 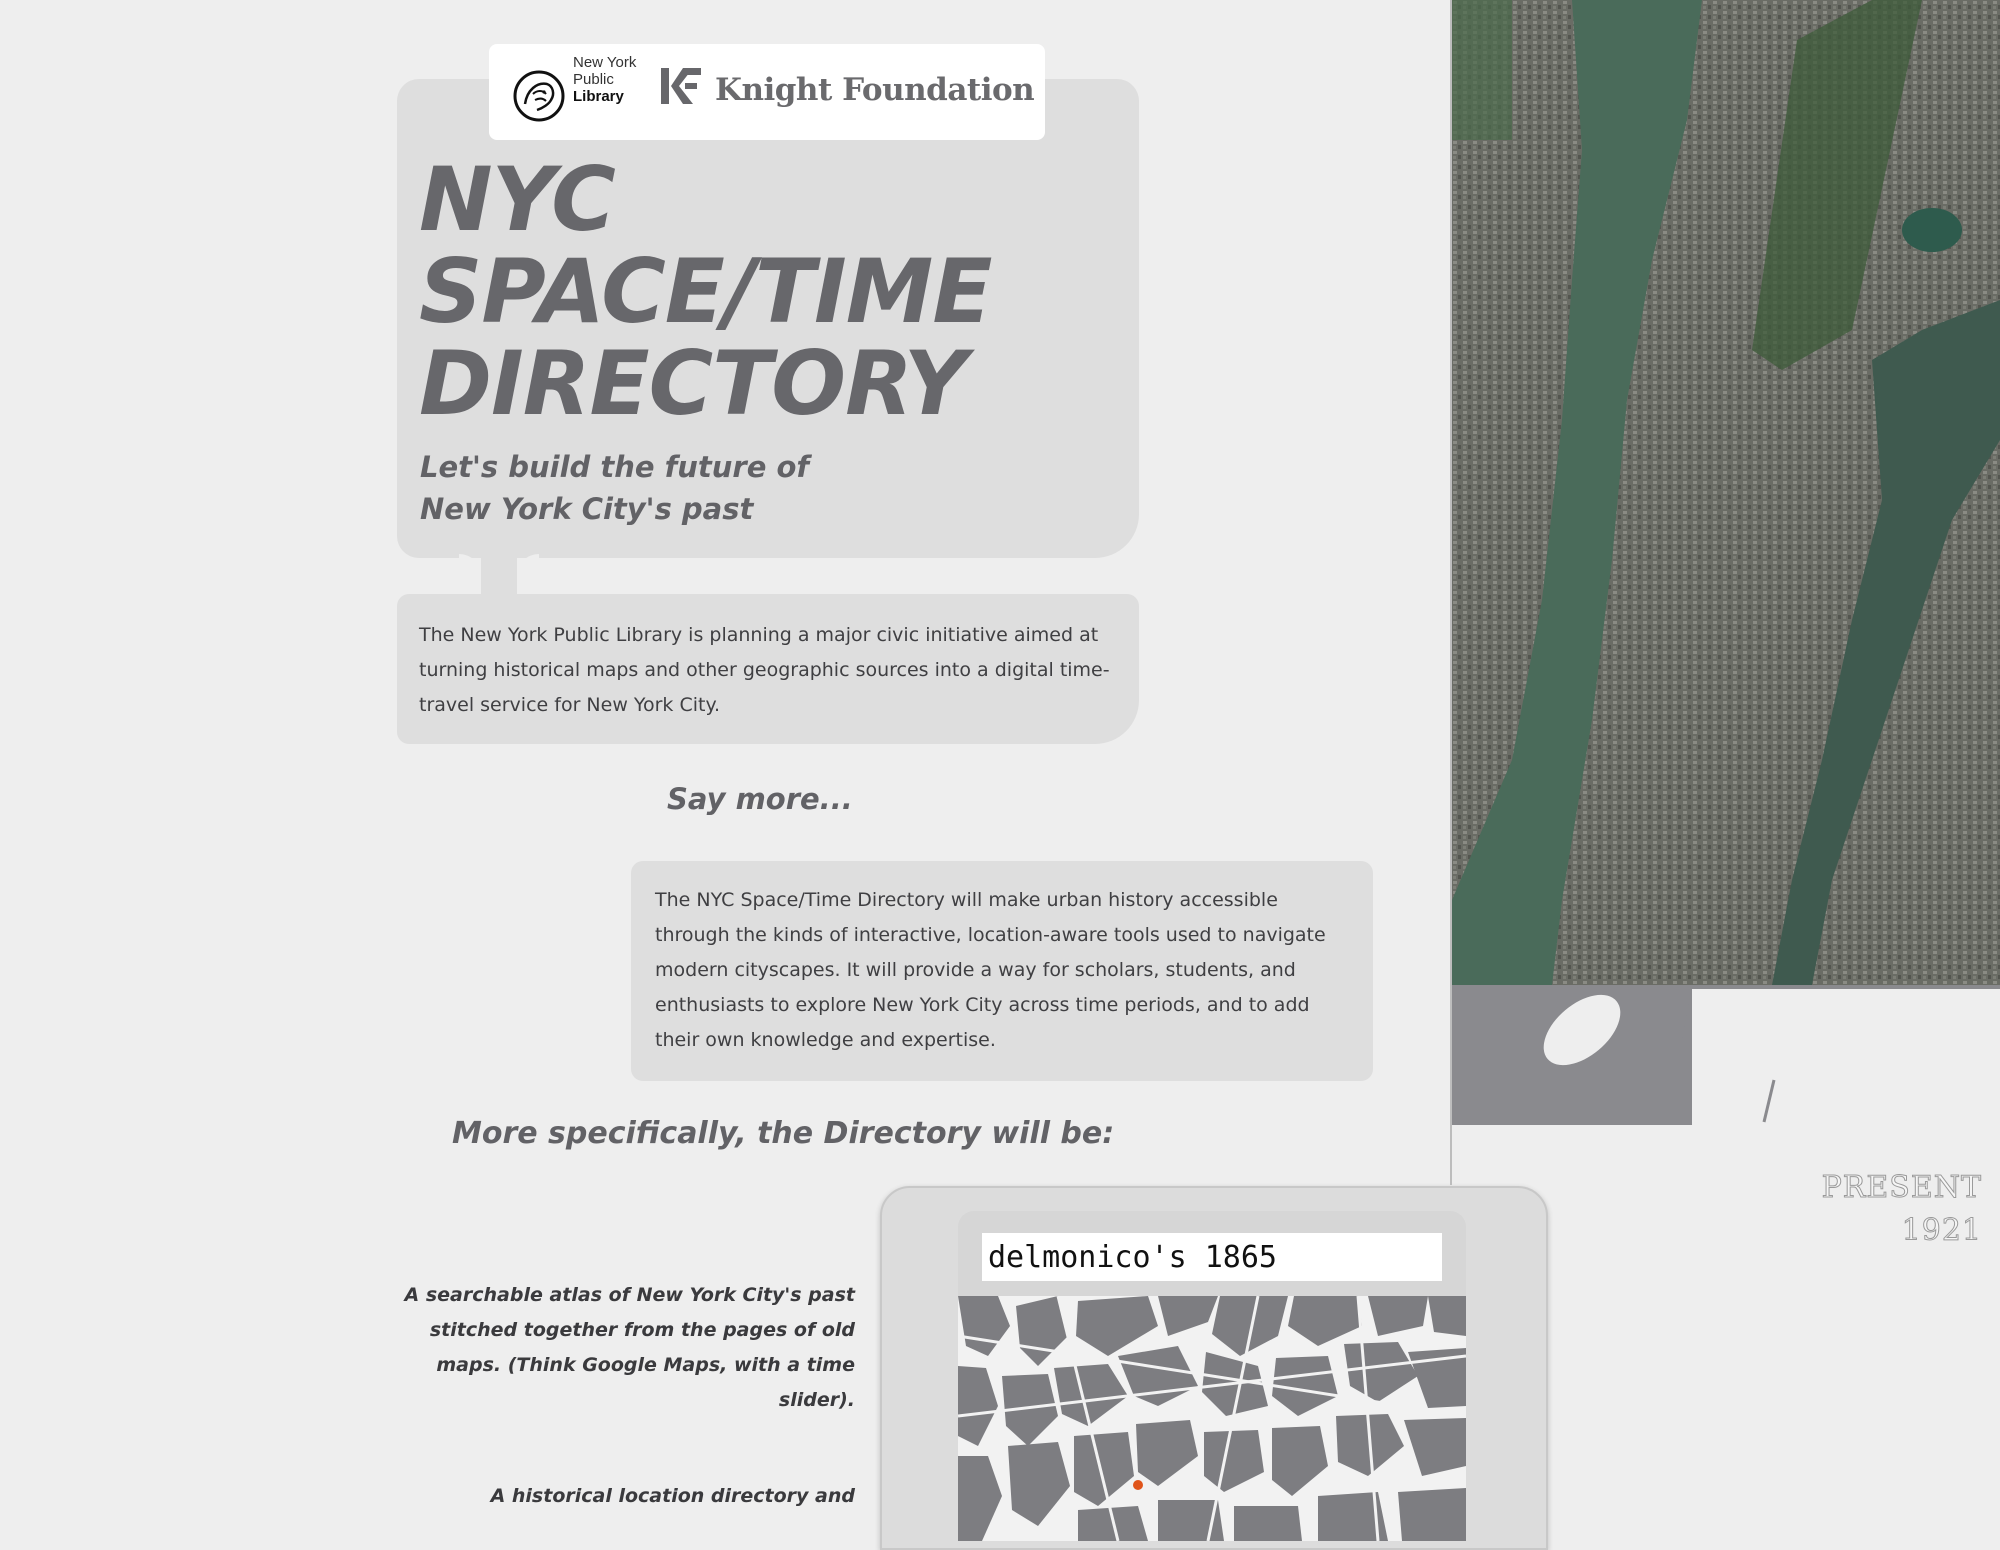 I want to click on title-line-1: NYC, so click(x=517, y=199).